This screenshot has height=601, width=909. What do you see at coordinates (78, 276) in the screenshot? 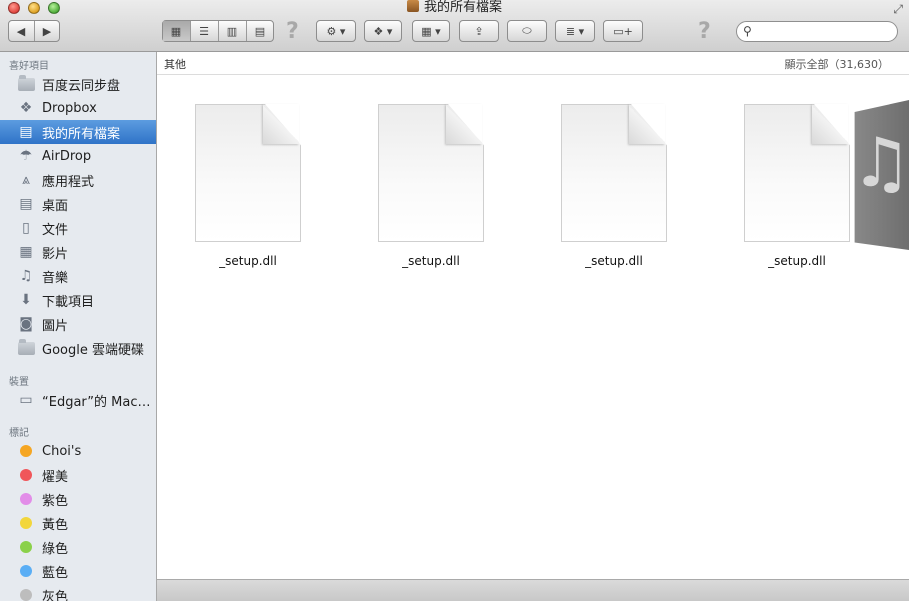
I see `sidebar-item-music: ♫ 音樂` at bounding box center [78, 276].